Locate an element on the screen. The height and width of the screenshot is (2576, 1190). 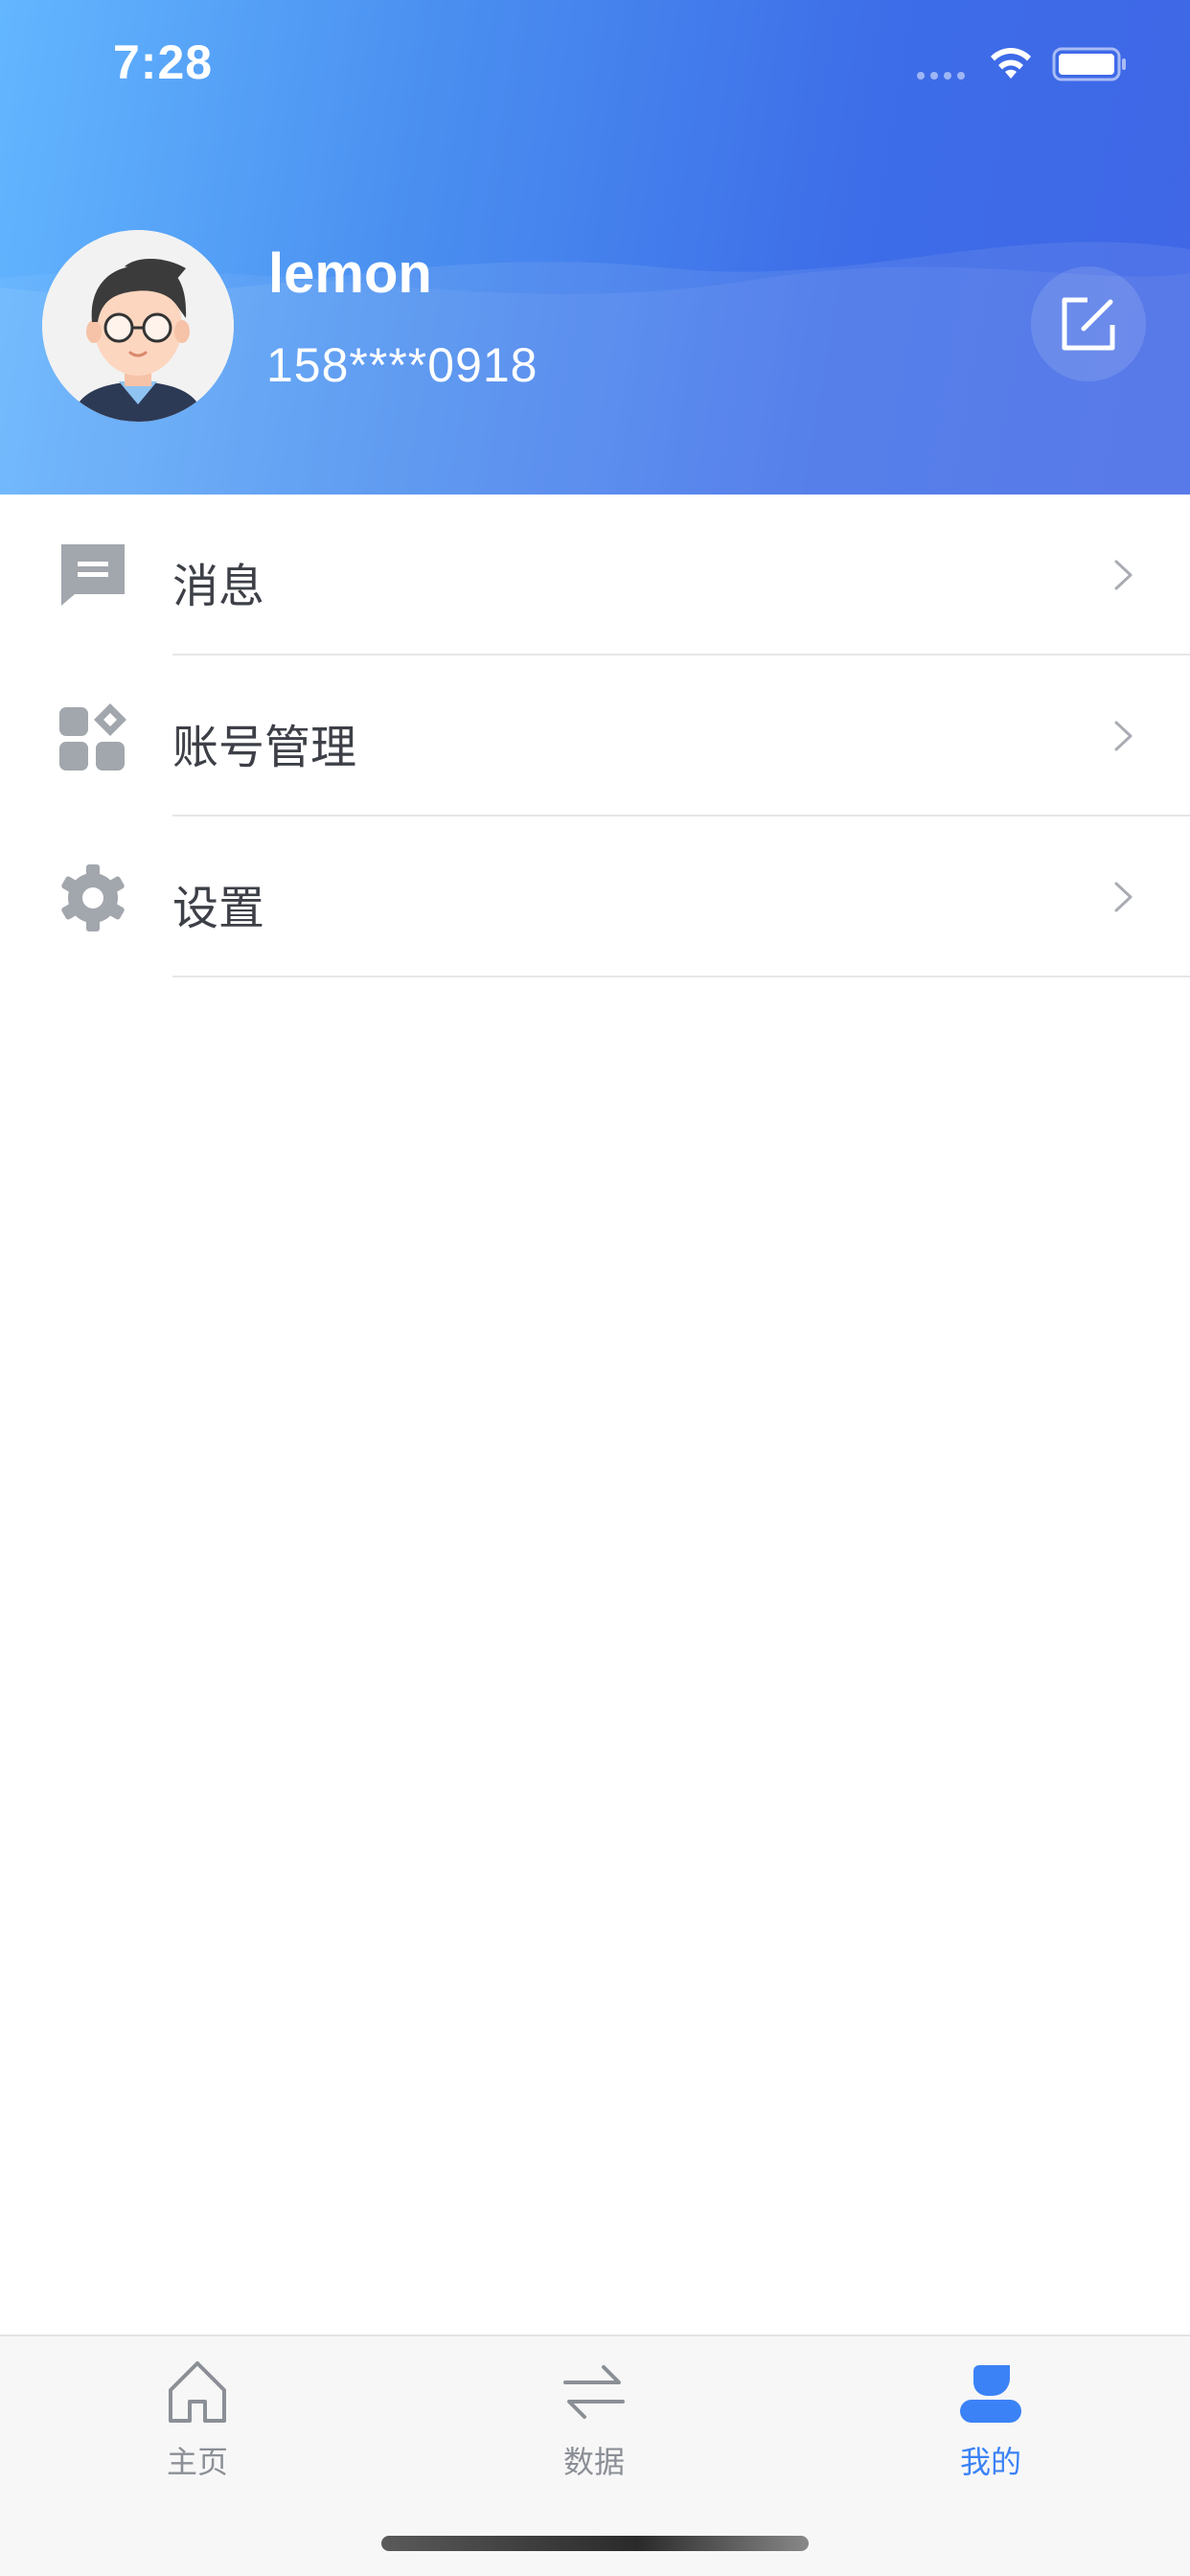
edit-icon is located at coordinates (1089, 324).